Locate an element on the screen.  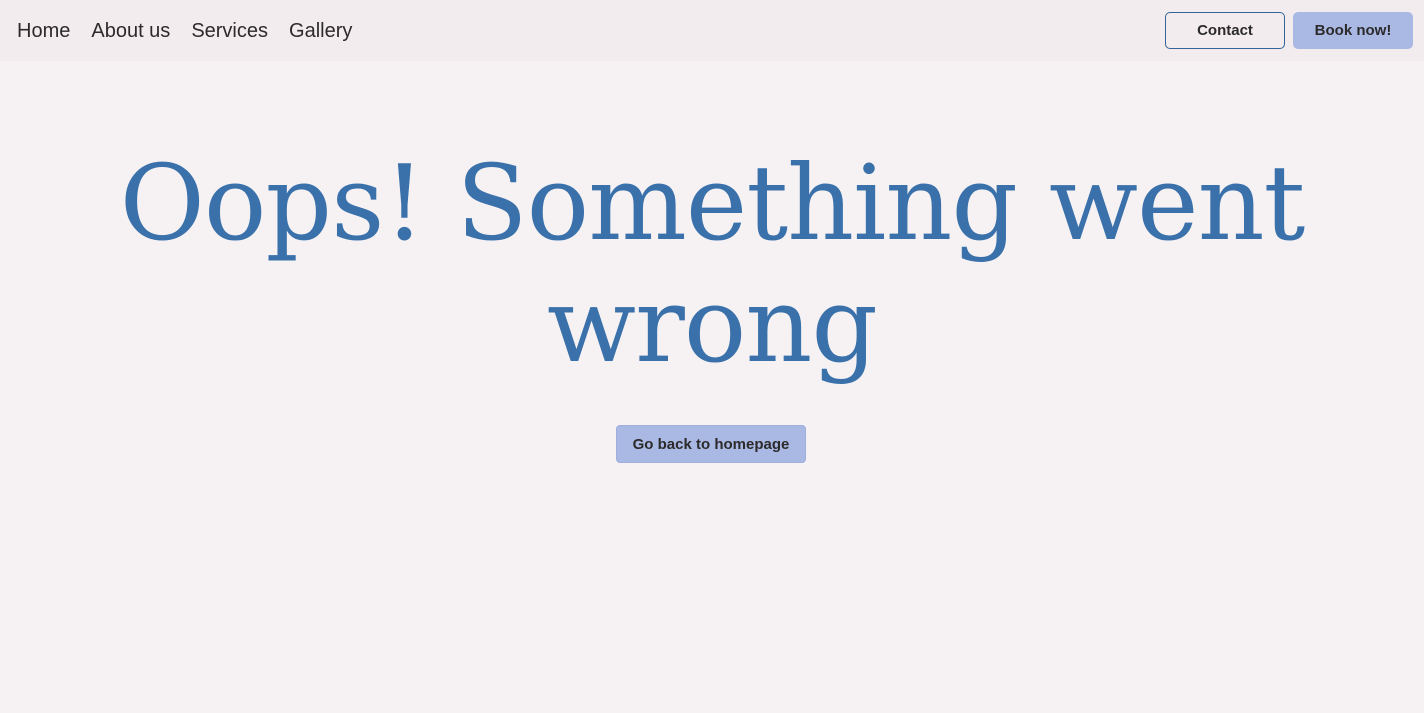
main-nav: Home About us Services Gallery is located at coordinates (195, 31).